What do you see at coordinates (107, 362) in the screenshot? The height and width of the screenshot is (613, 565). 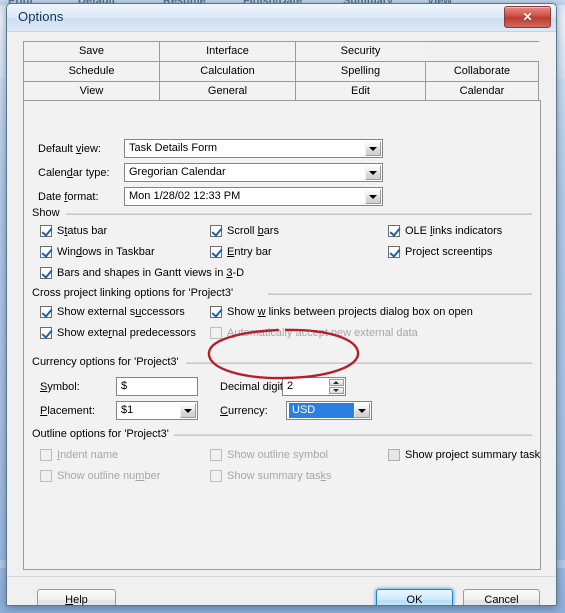 I see `currency-group-title: Currency options for 'Project3'` at bounding box center [107, 362].